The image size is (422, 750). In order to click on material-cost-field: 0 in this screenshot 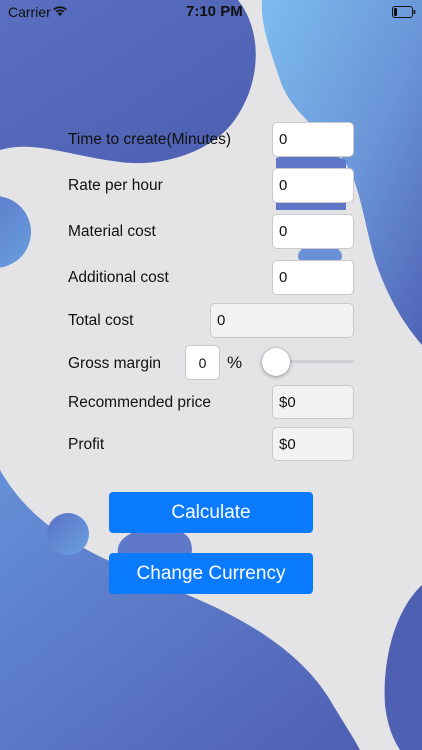, I will do `click(313, 231)`.